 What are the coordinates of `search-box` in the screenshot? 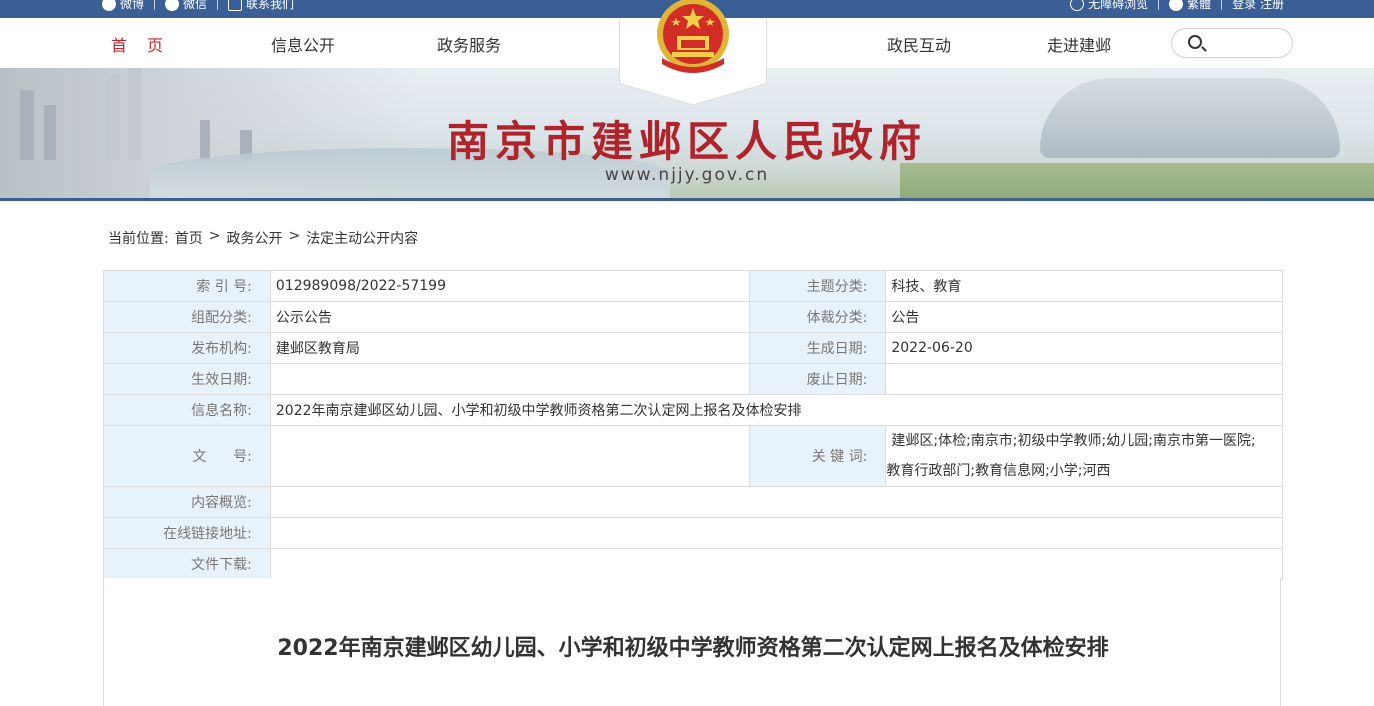 It's located at (1232, 43).